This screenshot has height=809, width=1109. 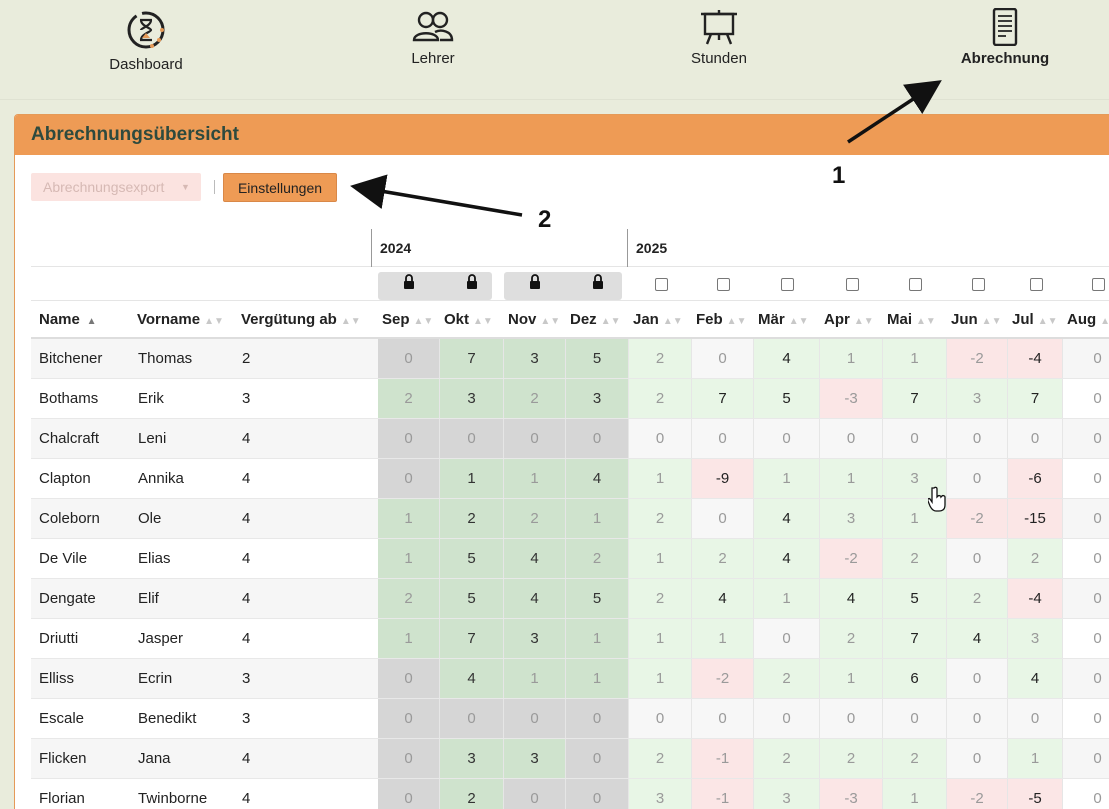 I want to click on cell-month-value: -4, so click(x=1035, y=598).